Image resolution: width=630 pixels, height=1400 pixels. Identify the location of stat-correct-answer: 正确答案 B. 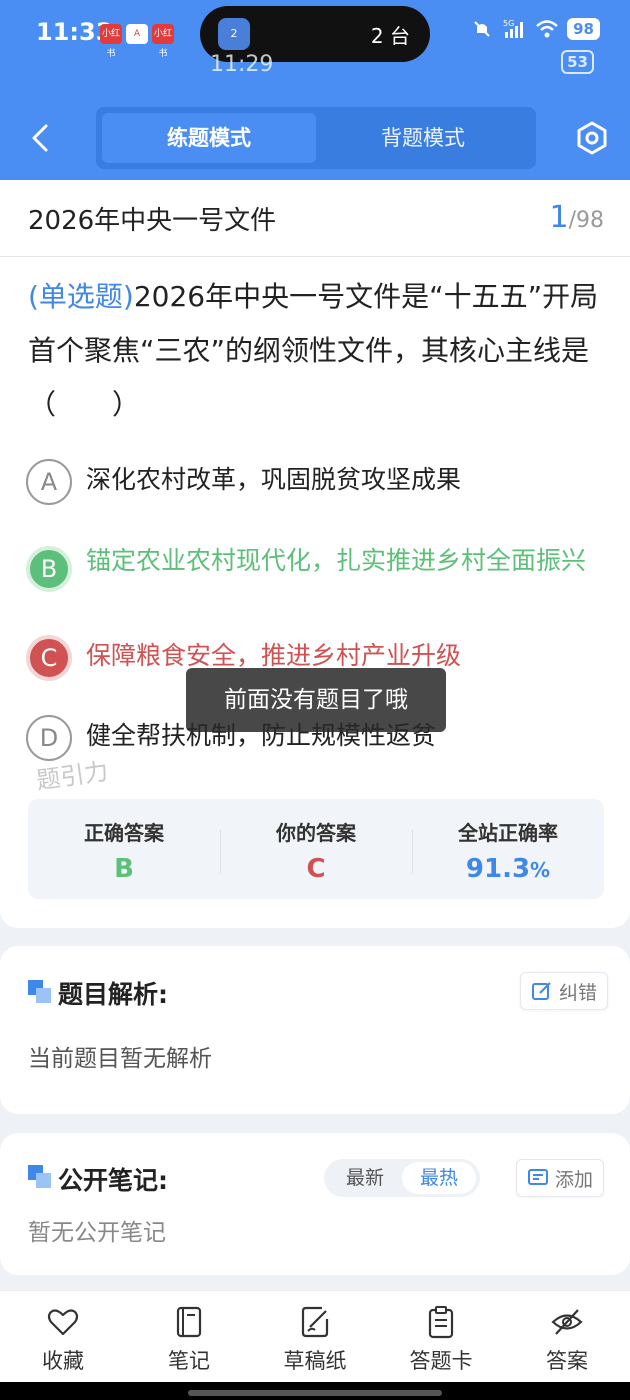
(124, 849).